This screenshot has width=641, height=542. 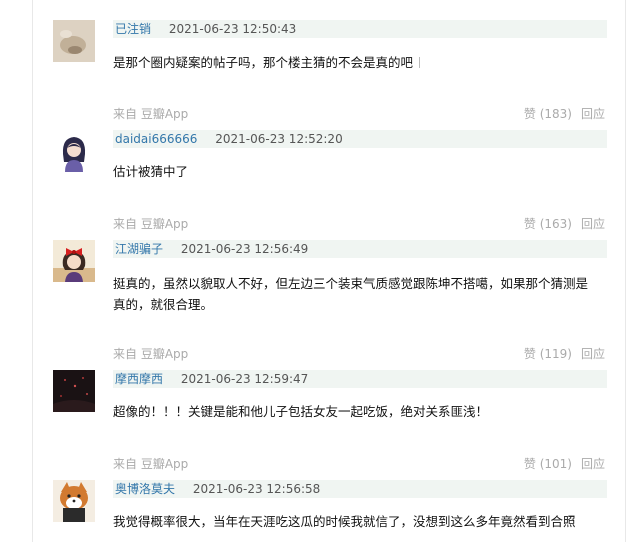 What do you see at coordinates (74, 261) in the screenshot?
I see `anime-girl-red-bow-avatar` at bounding box center [74, 261].